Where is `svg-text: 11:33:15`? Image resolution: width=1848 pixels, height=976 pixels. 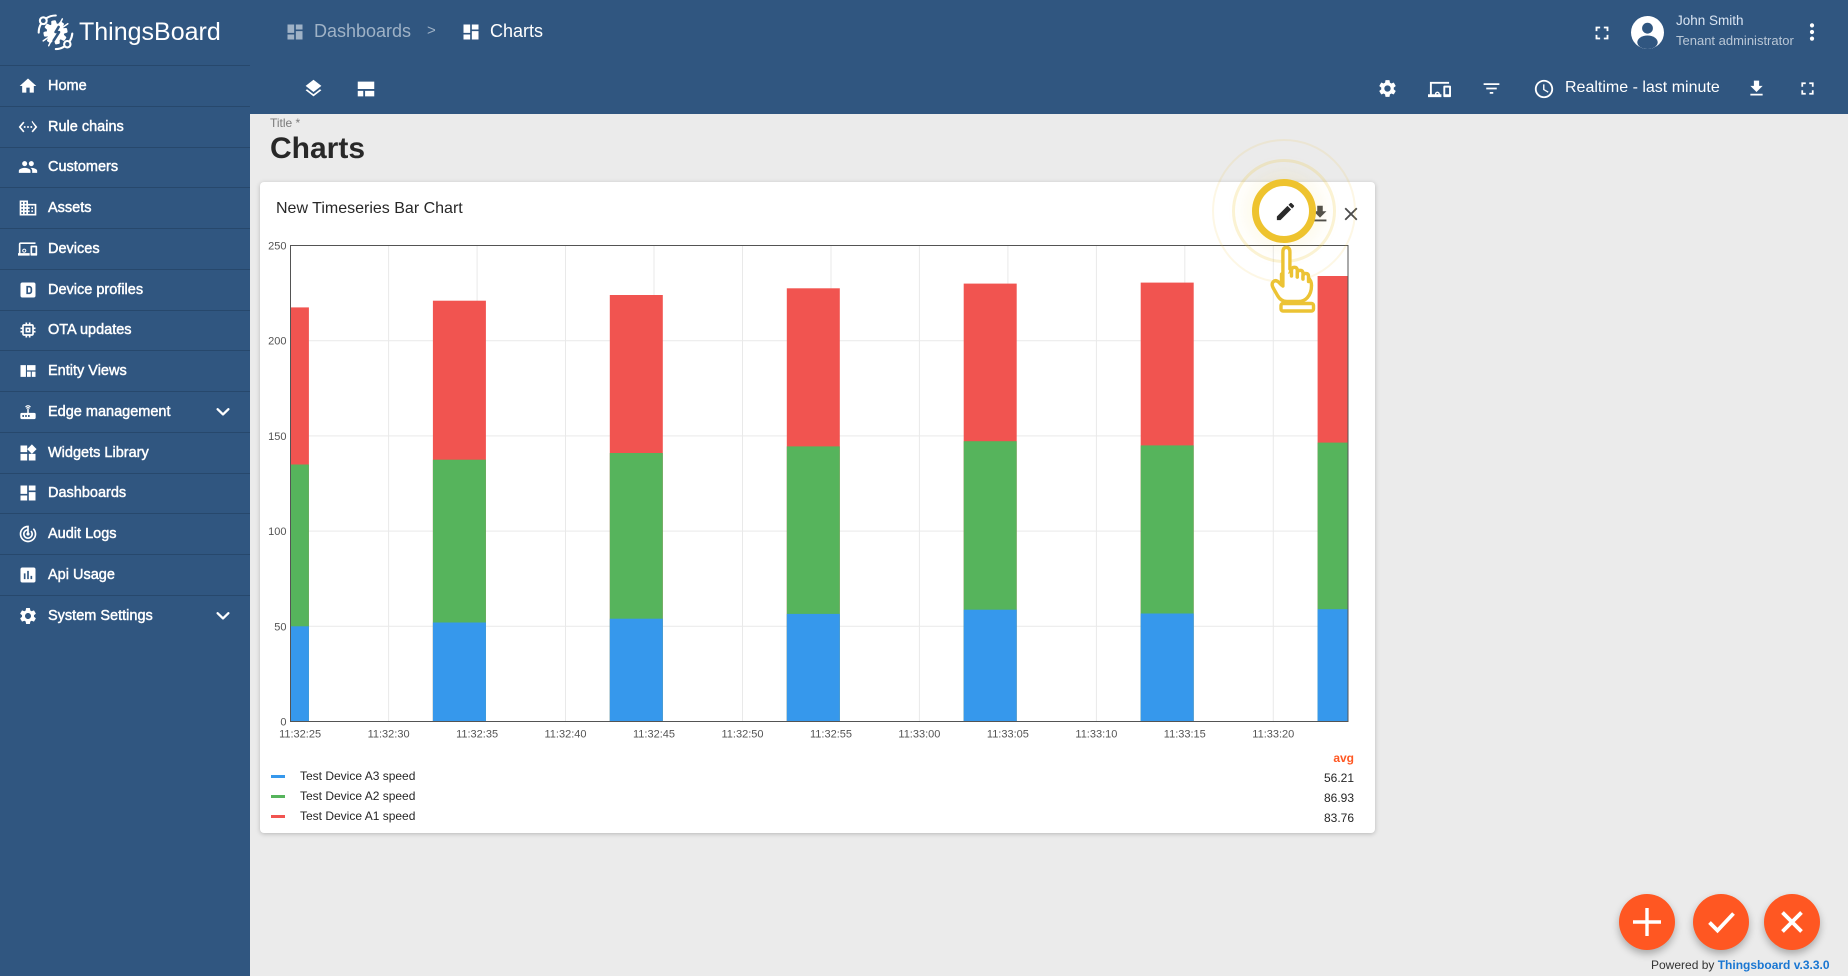
svg-text: 11:33:15 is located at coordinates (1185, 735).